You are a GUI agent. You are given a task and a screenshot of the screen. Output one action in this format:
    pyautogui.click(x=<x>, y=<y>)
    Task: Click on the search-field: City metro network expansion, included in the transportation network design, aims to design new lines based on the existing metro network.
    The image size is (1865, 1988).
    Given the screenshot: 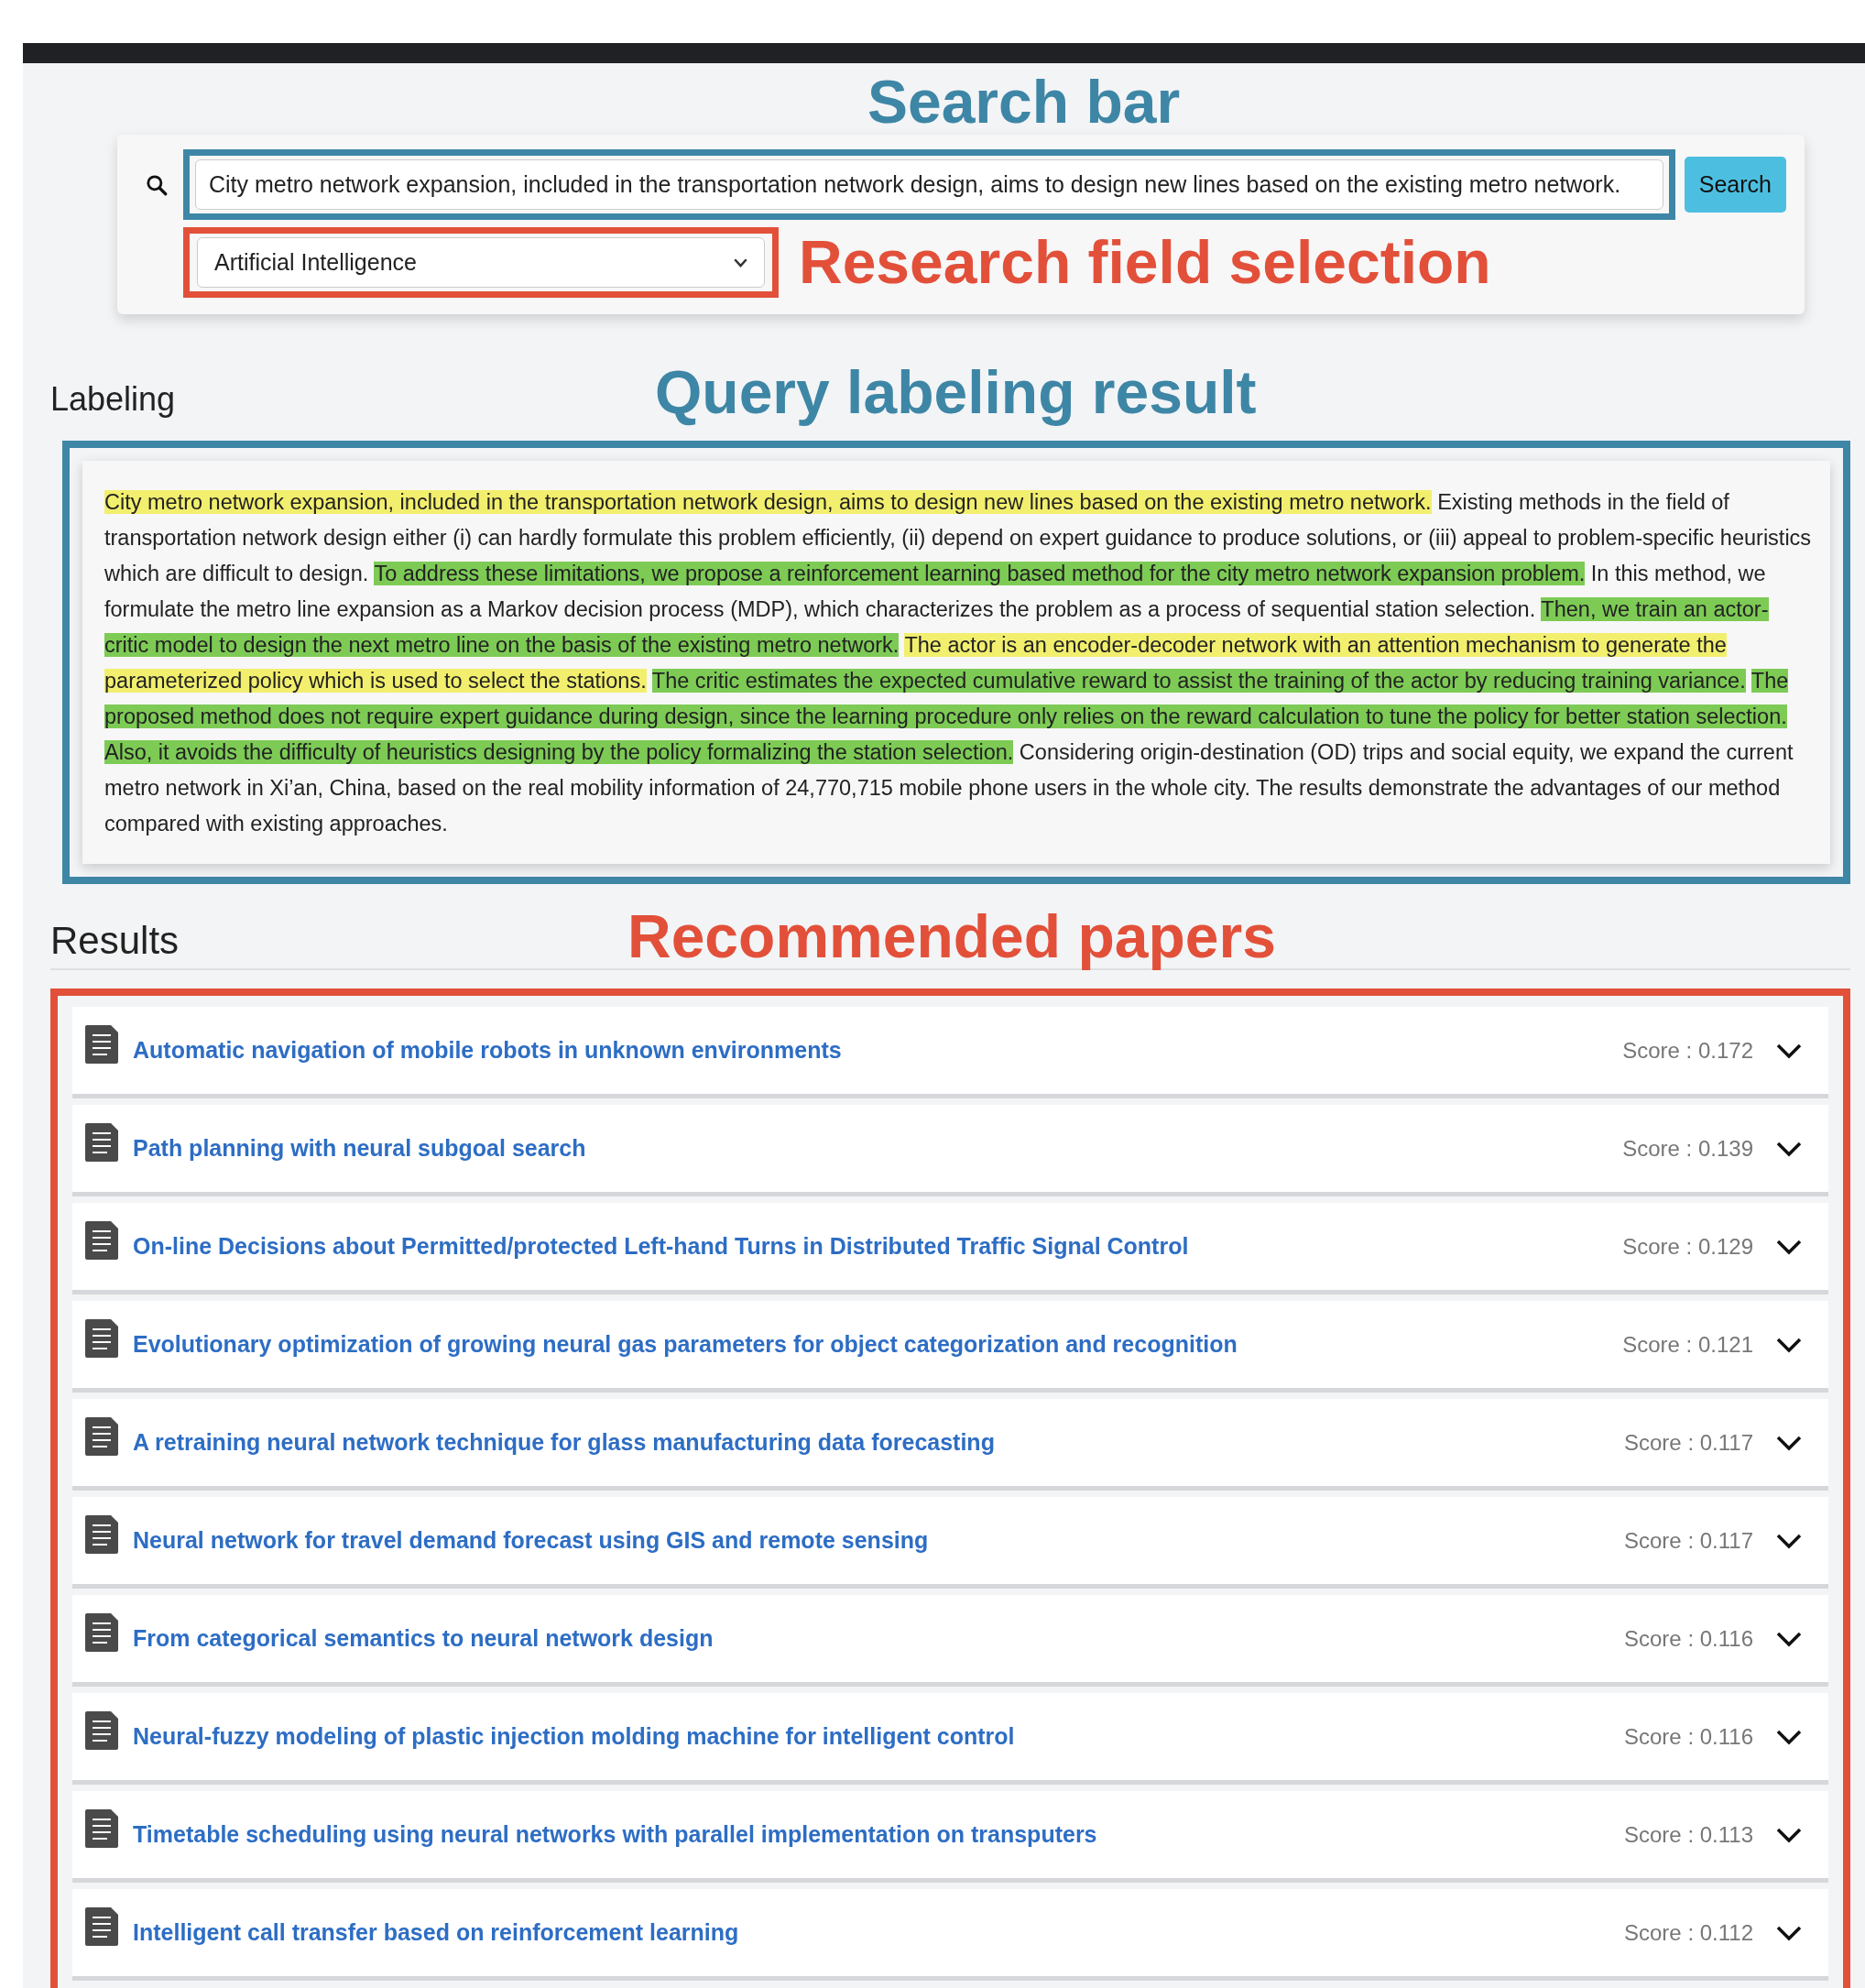 What is the action you would take?
    pyautogui.click(x=929, y=185)
    